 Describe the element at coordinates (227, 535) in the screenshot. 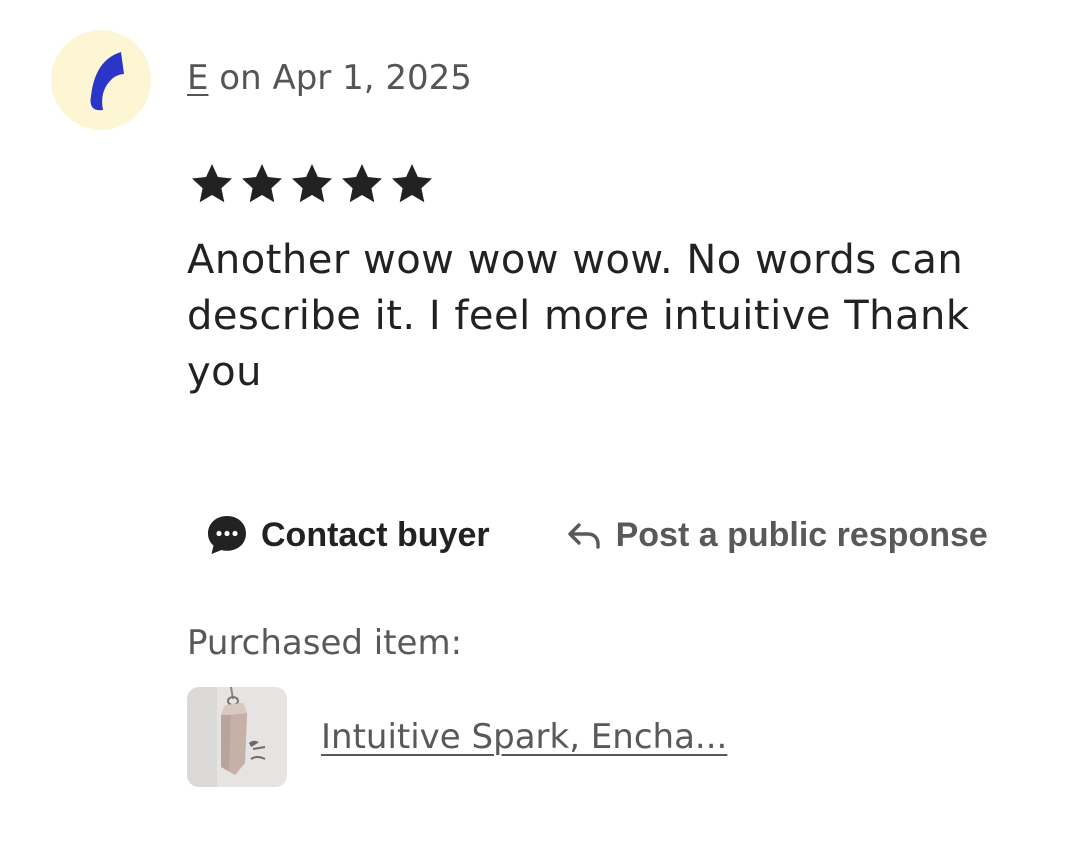

I see `chat-bubble-icon` at that location.